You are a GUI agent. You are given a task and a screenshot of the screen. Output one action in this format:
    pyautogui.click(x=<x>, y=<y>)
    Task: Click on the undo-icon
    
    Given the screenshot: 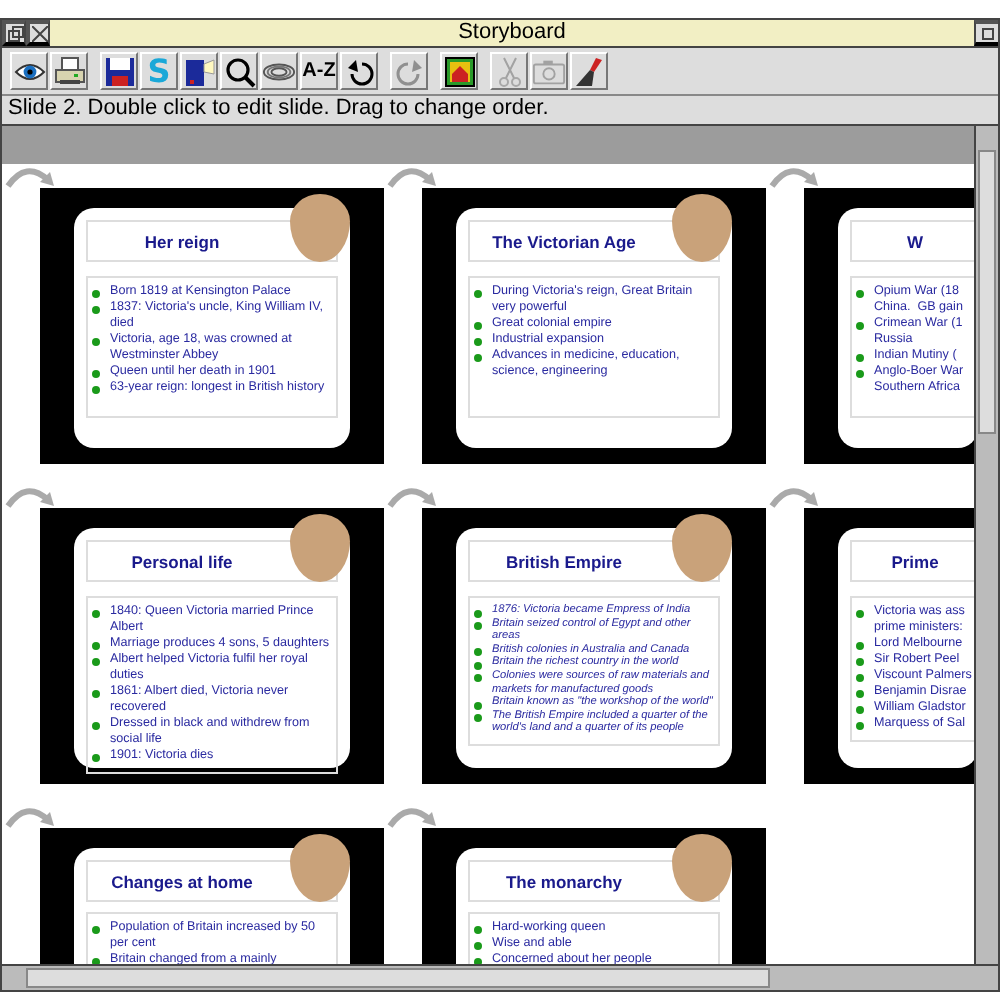 What is the action you would take?
    pyautogui.click(x=359, y=71)
    